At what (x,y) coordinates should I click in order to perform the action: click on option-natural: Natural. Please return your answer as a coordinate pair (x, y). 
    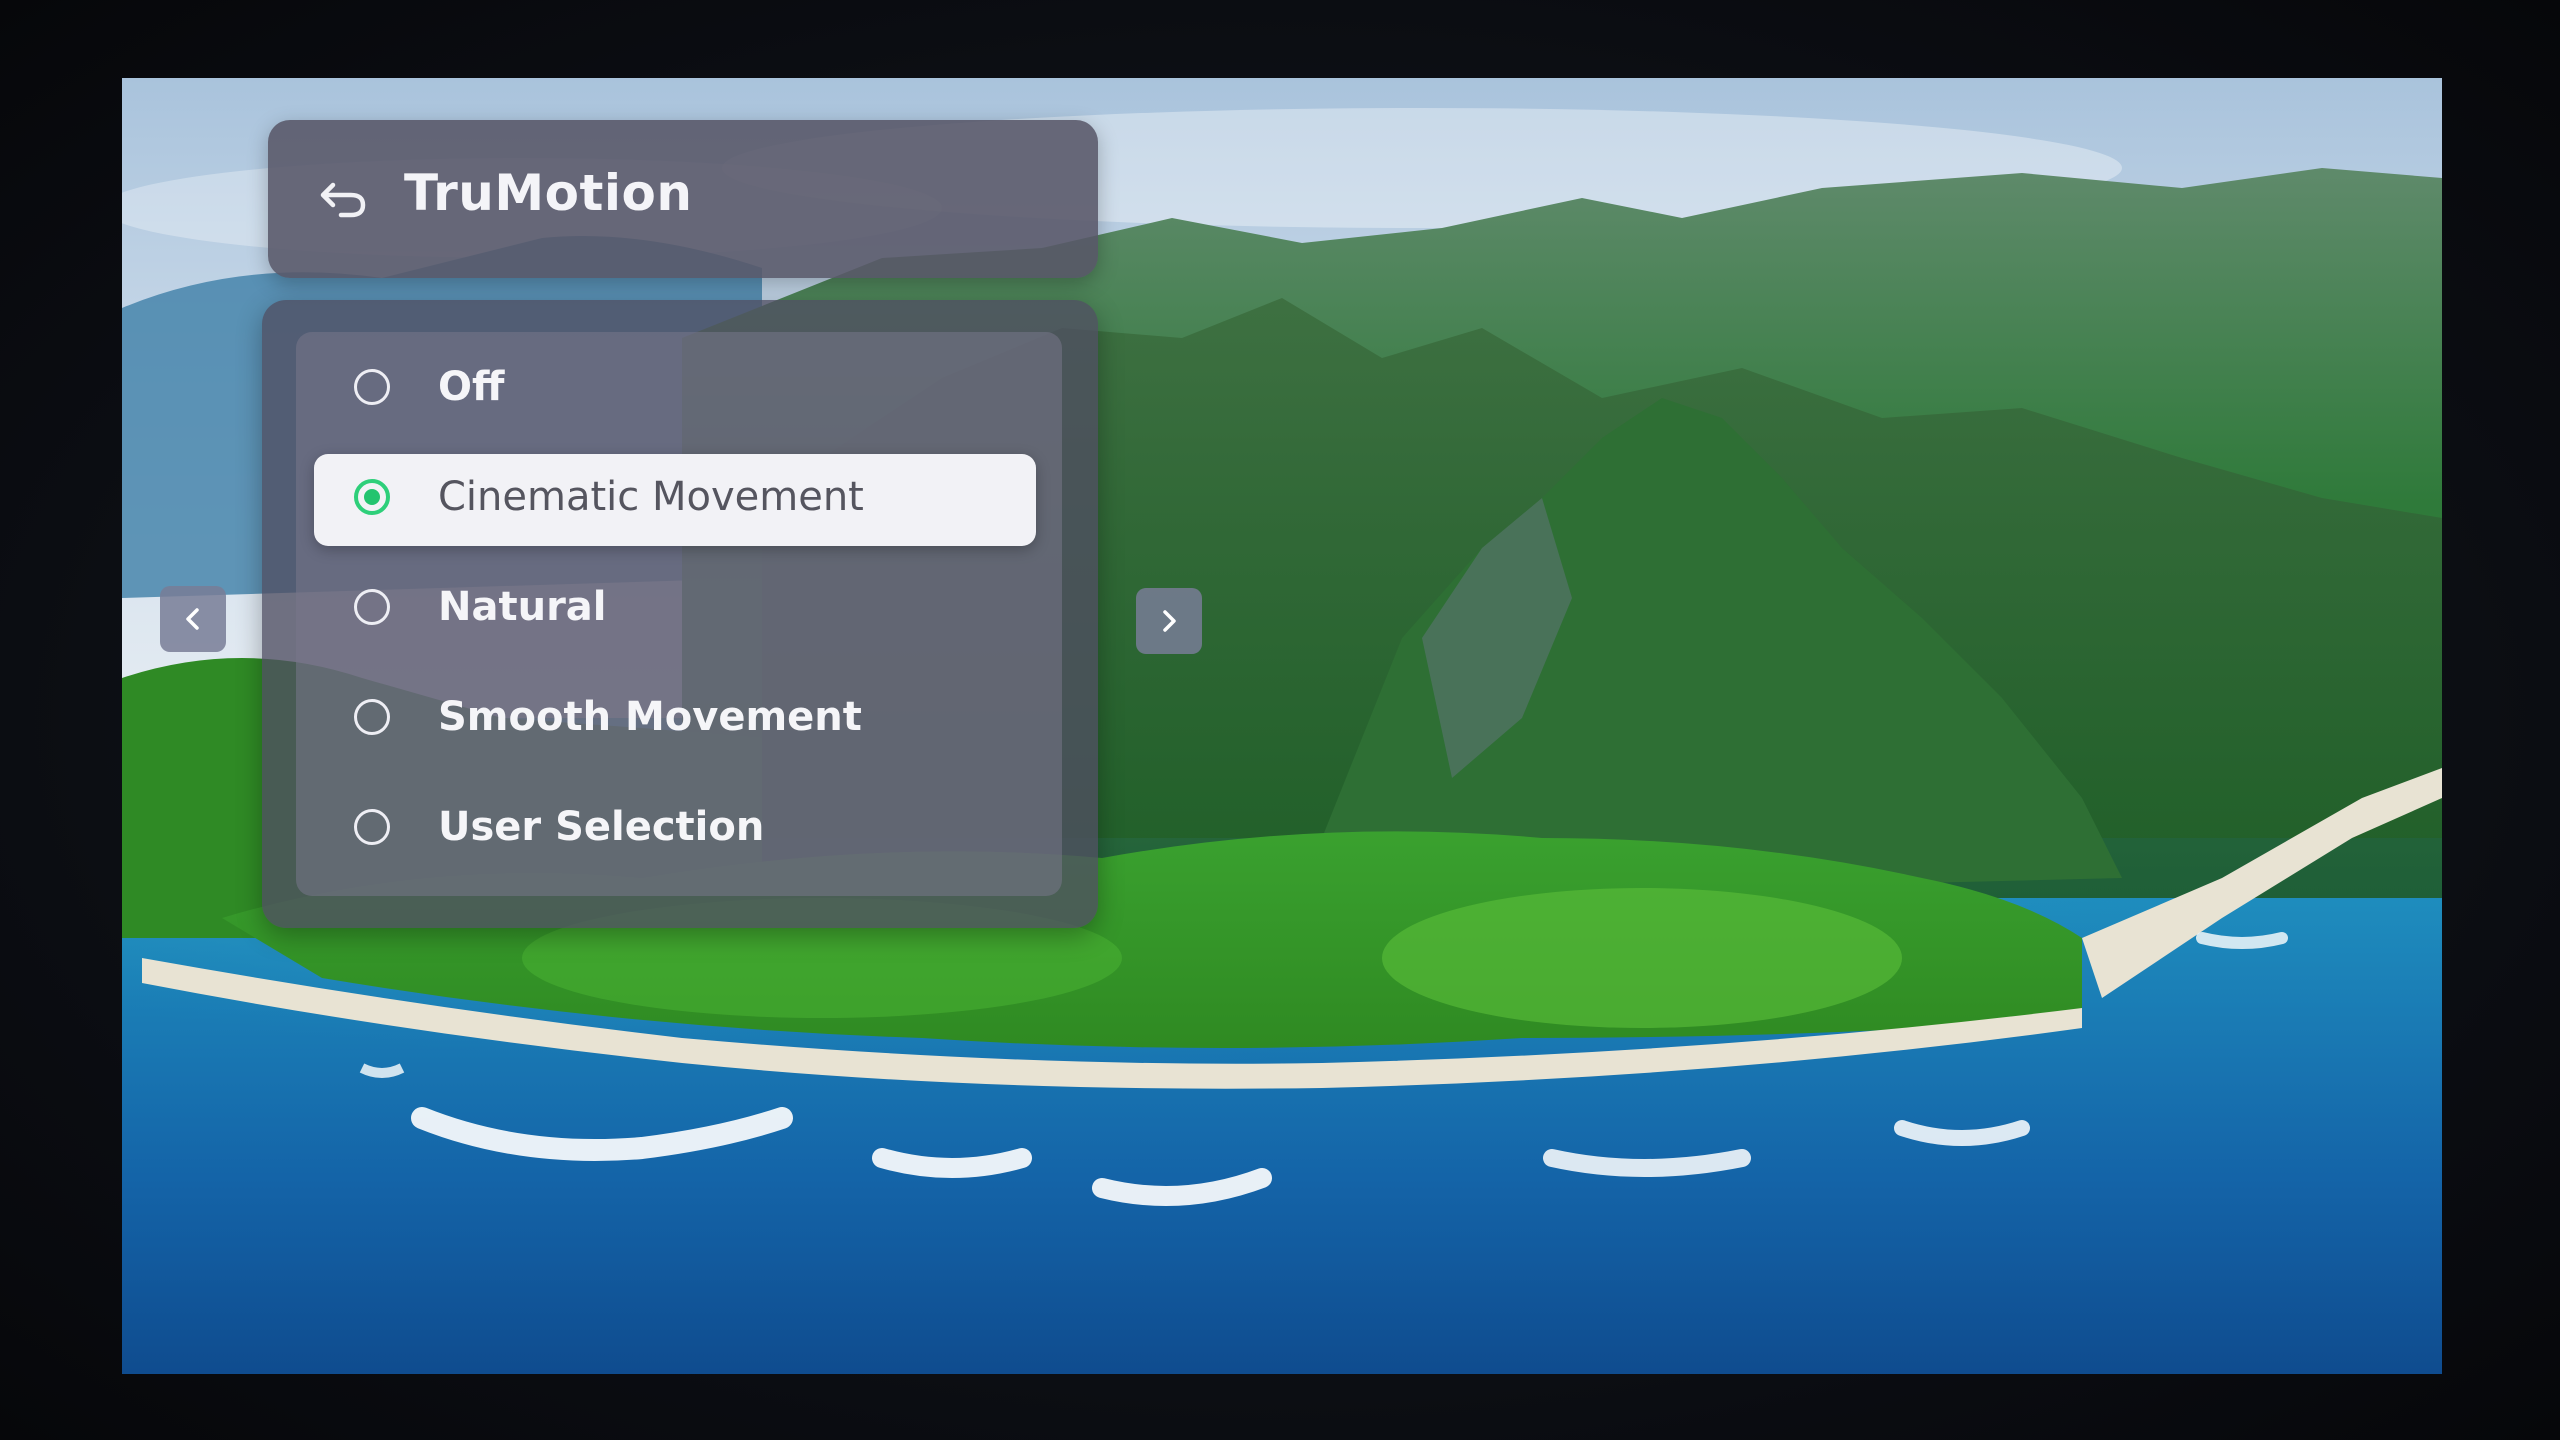
    Looking at the image, I should click on (675, 610).